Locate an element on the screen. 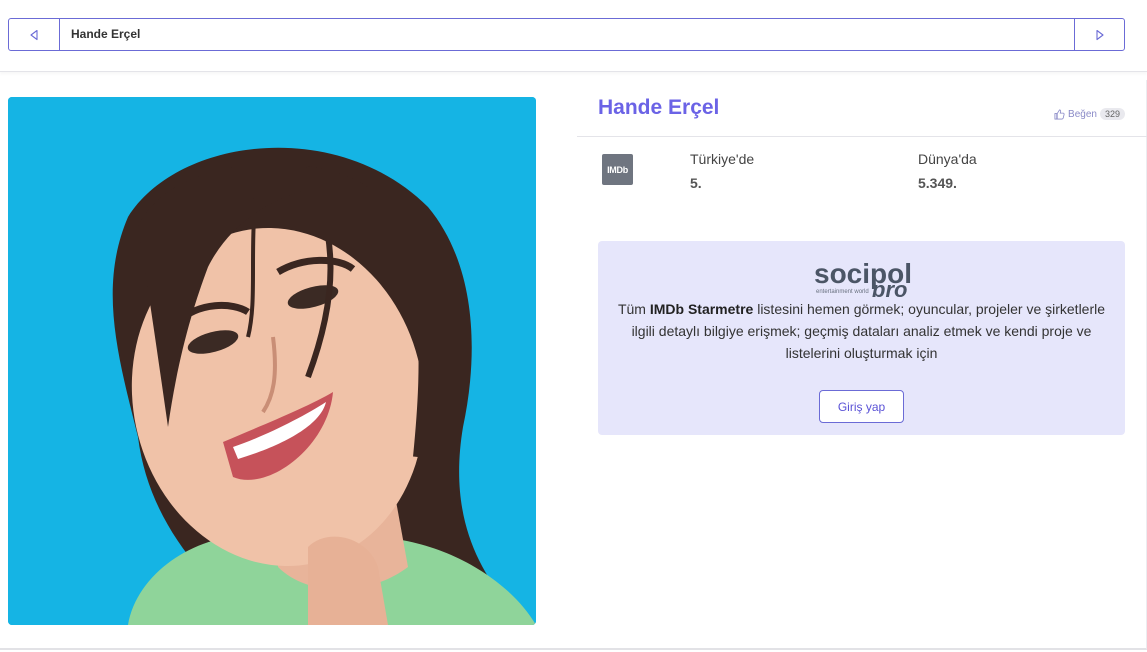  imdb-logo: IMDb is located at coordinates (617, 169).